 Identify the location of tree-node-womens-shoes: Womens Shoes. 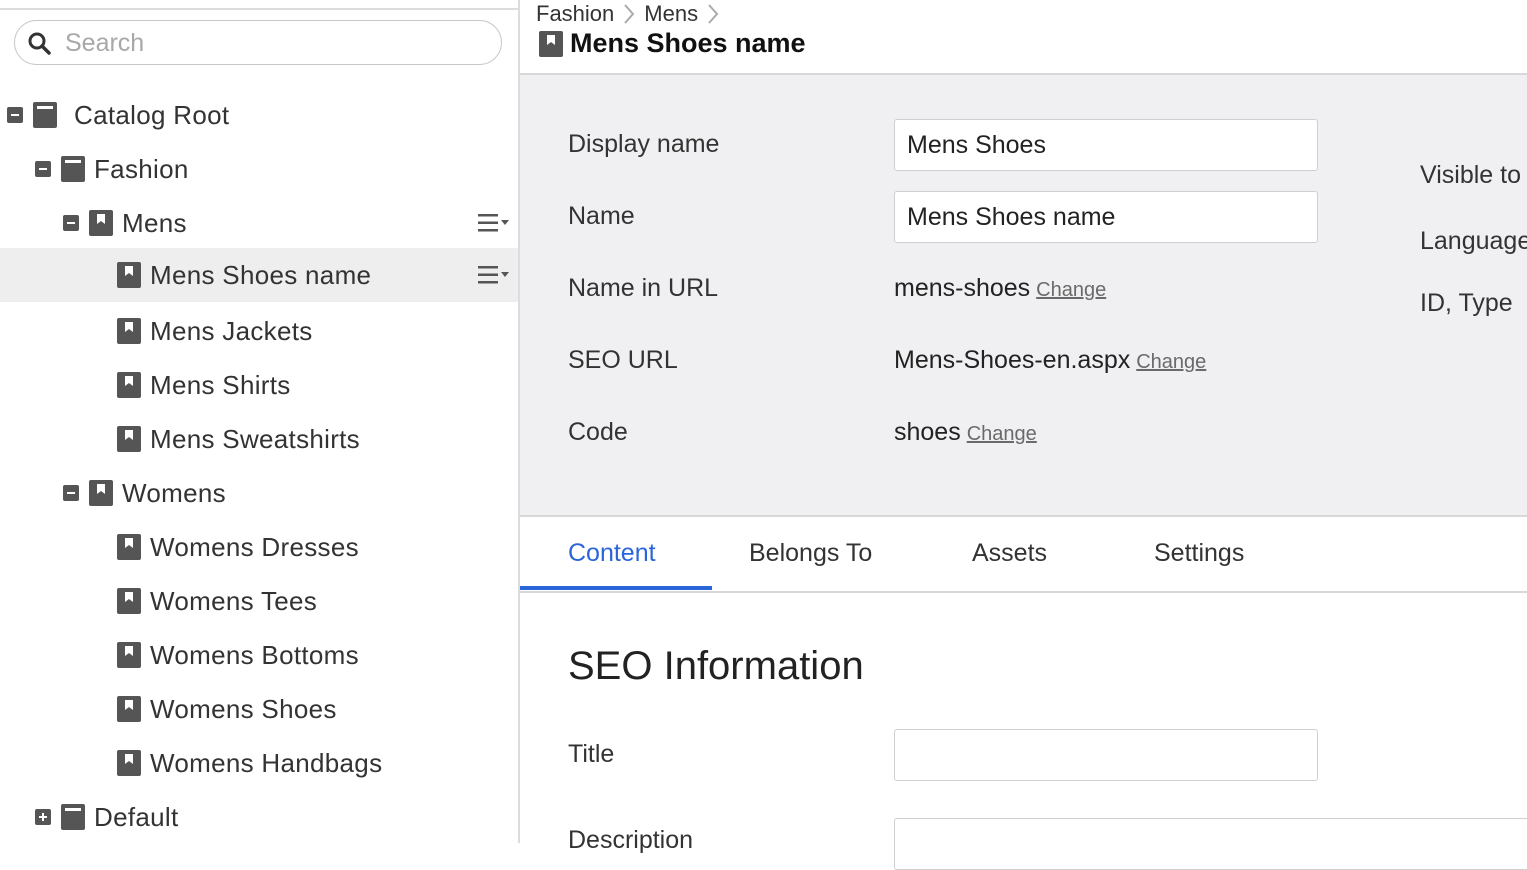
(259, 709).